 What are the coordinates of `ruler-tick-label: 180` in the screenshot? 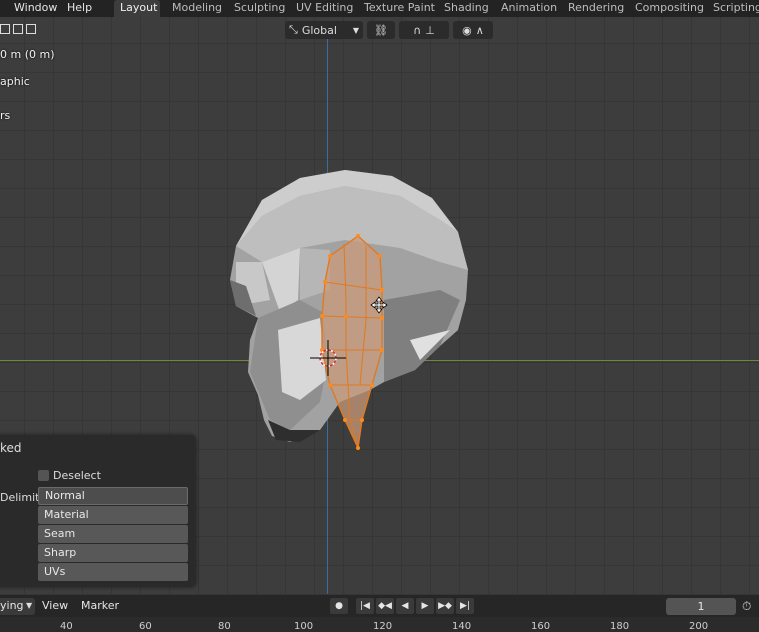 It's located at (620, 626).